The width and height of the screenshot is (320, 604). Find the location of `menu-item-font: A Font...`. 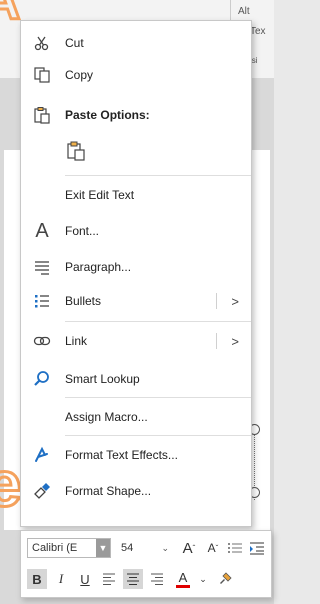

menu-item-font: A Font... is located at coordinates (136, 231).